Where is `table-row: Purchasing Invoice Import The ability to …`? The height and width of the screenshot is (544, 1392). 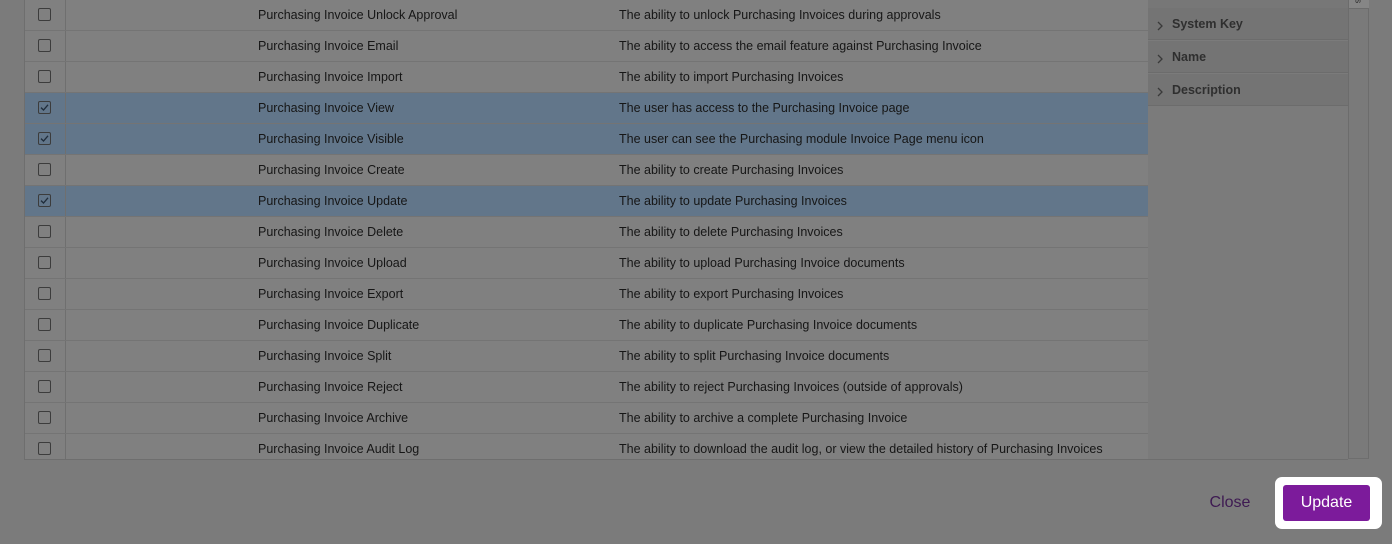
table-row: Purchasing Invoice Import The ability to … is located at coordinates (587, 77).